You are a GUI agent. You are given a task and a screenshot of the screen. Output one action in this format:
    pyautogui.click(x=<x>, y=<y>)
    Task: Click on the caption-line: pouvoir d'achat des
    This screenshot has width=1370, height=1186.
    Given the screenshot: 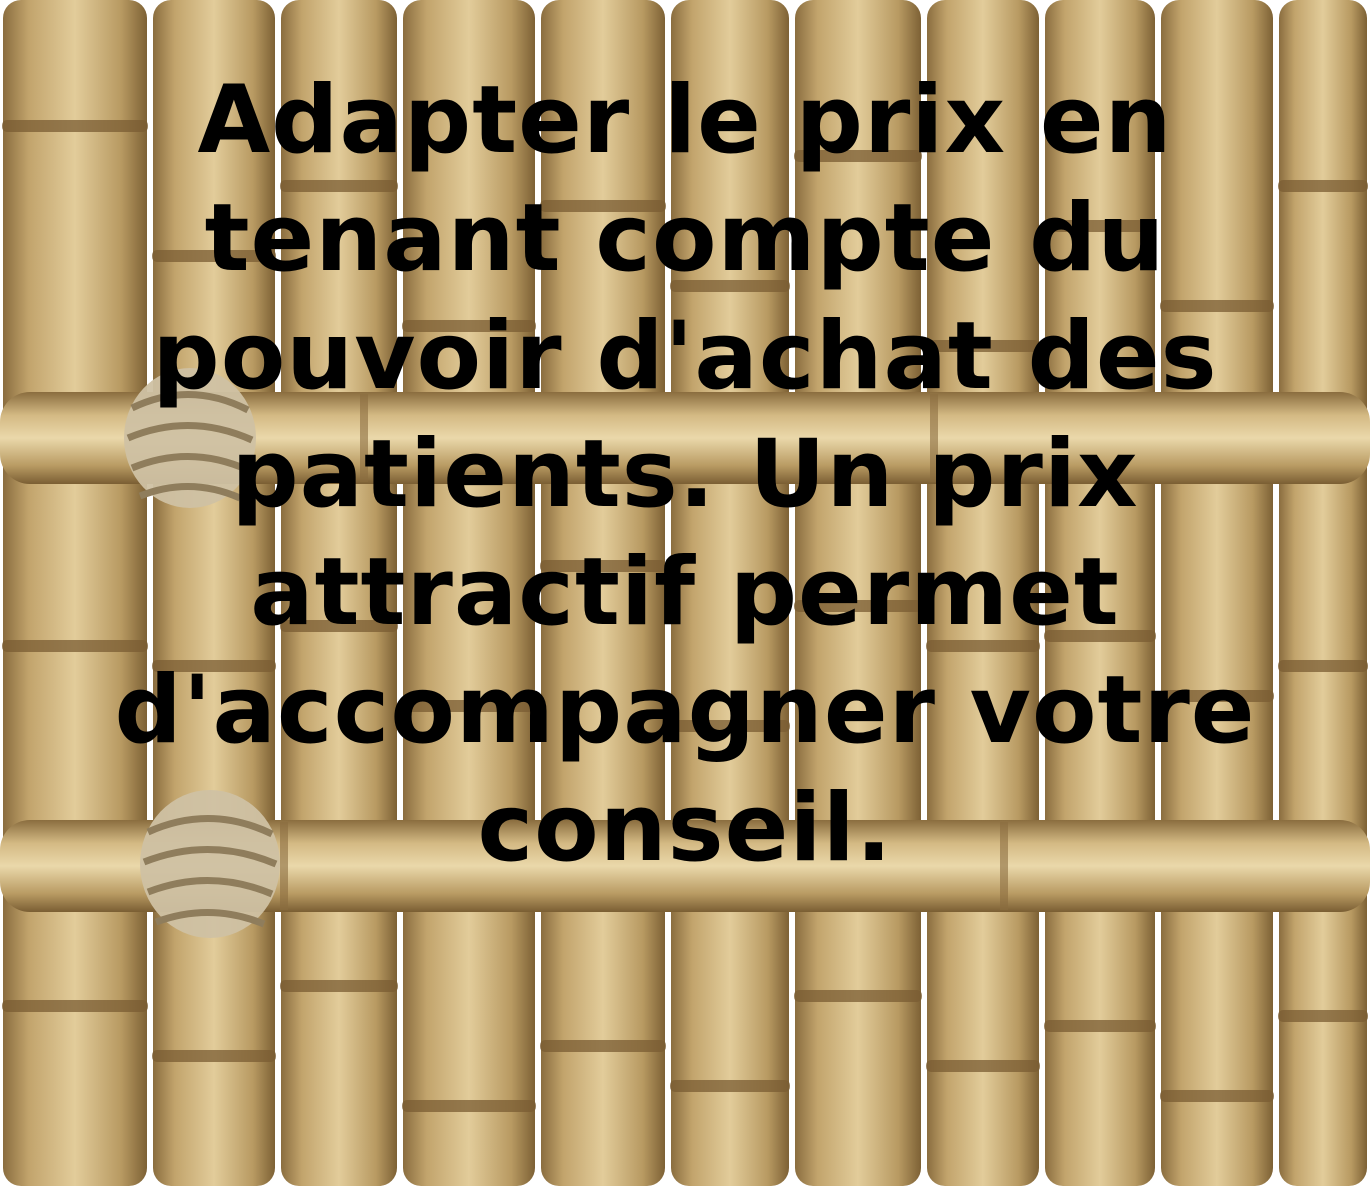 What is the action you would take?
    pyautogui.click(x=685, y=356)
    